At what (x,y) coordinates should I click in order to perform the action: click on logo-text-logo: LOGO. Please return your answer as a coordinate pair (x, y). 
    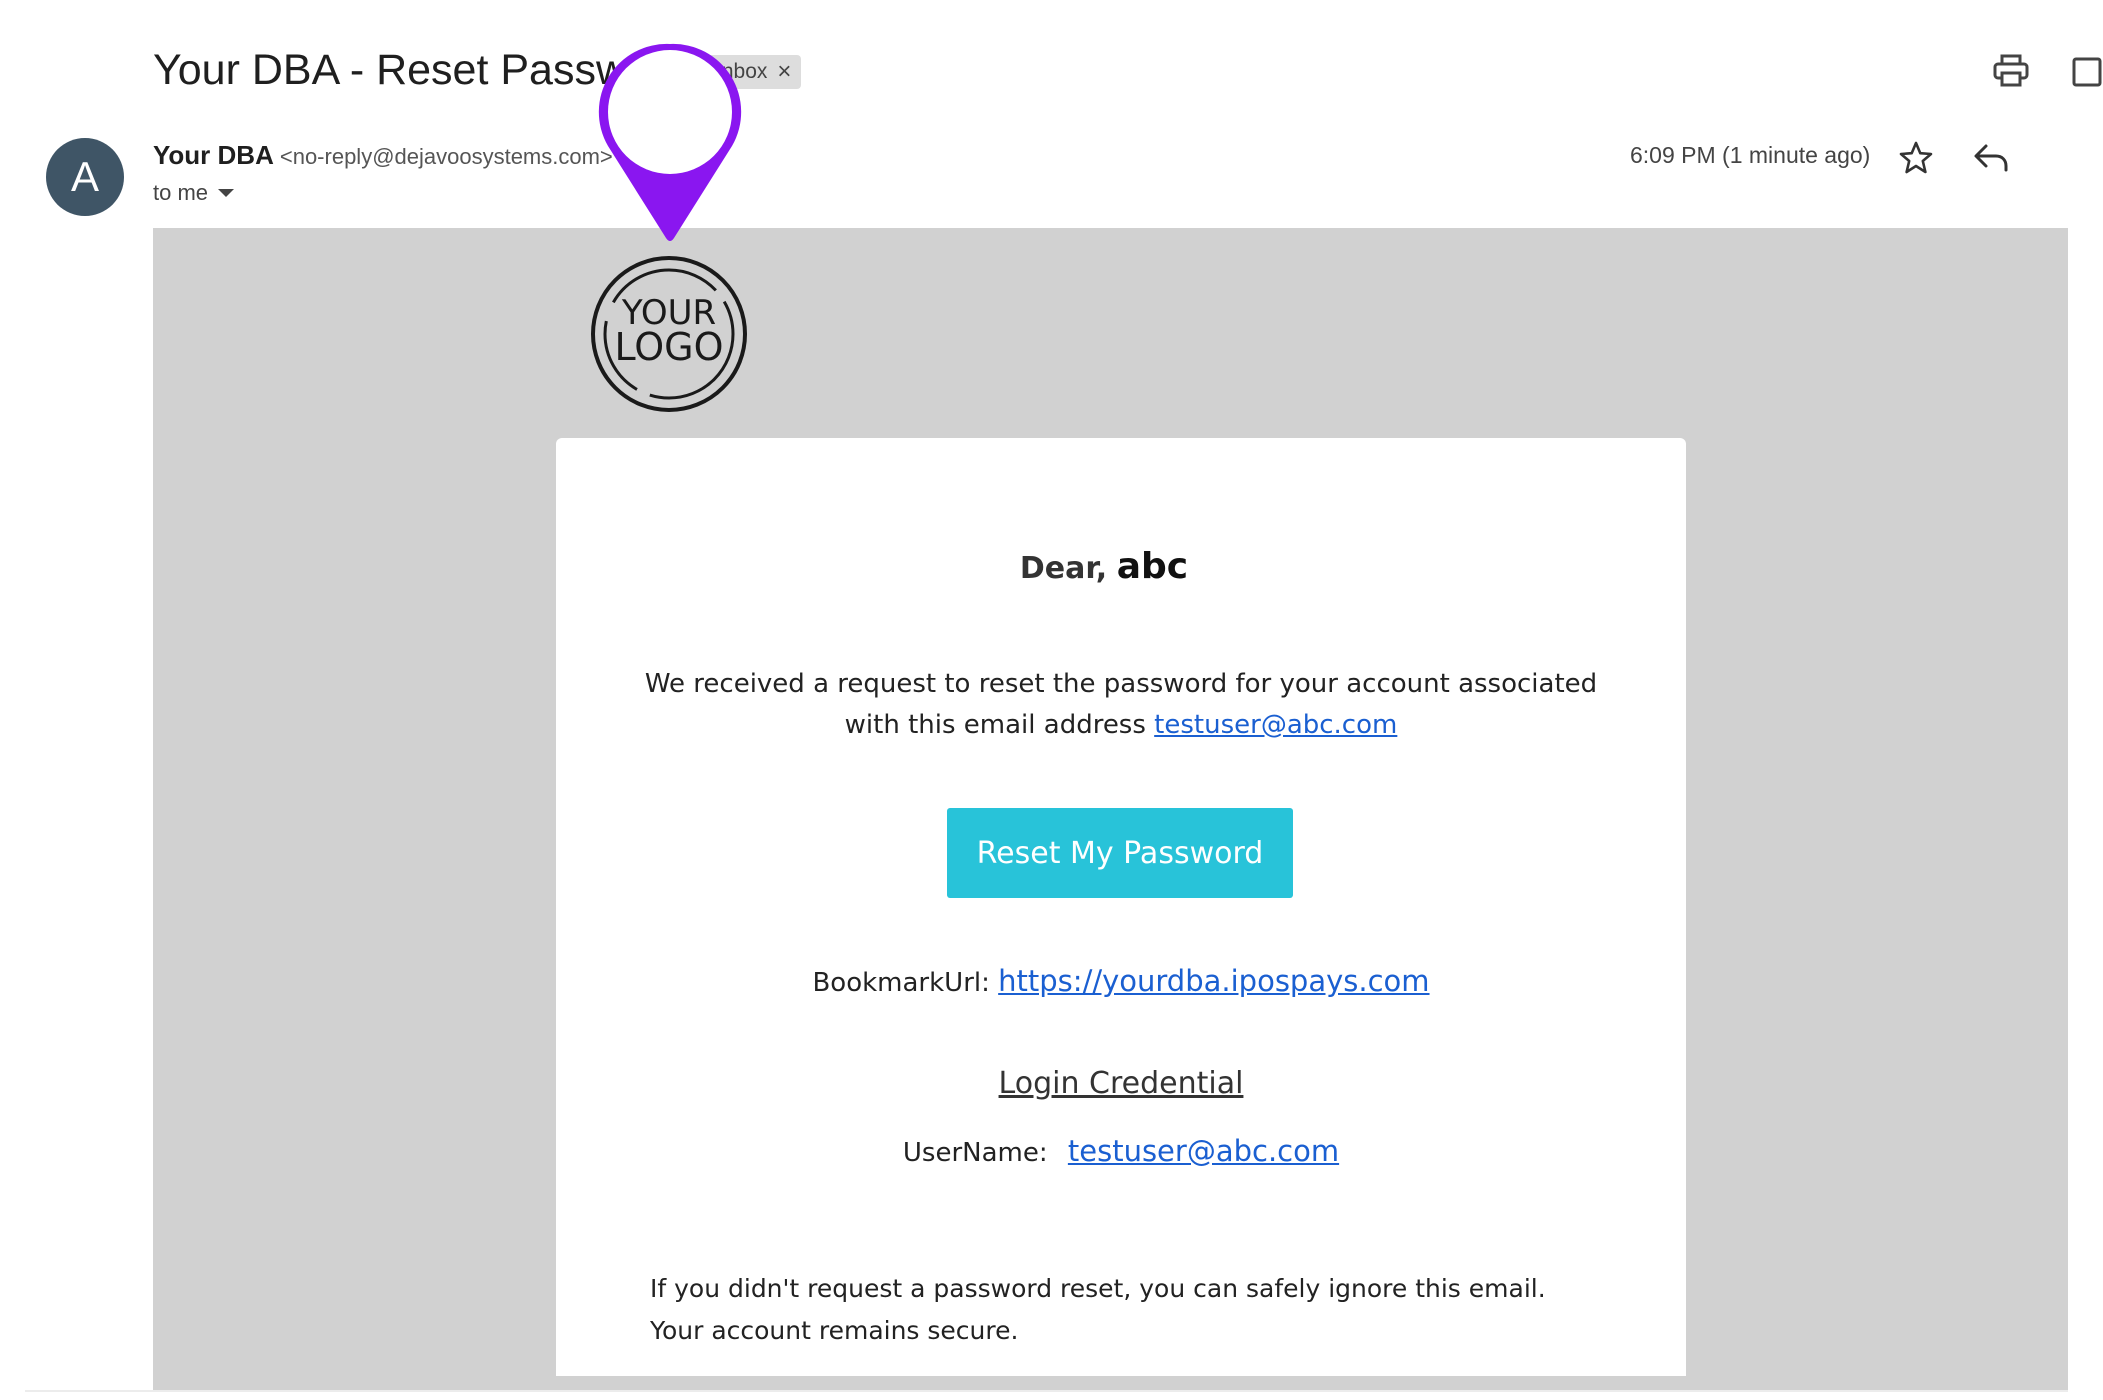
    Looking at the image, I should click on (668, 347).